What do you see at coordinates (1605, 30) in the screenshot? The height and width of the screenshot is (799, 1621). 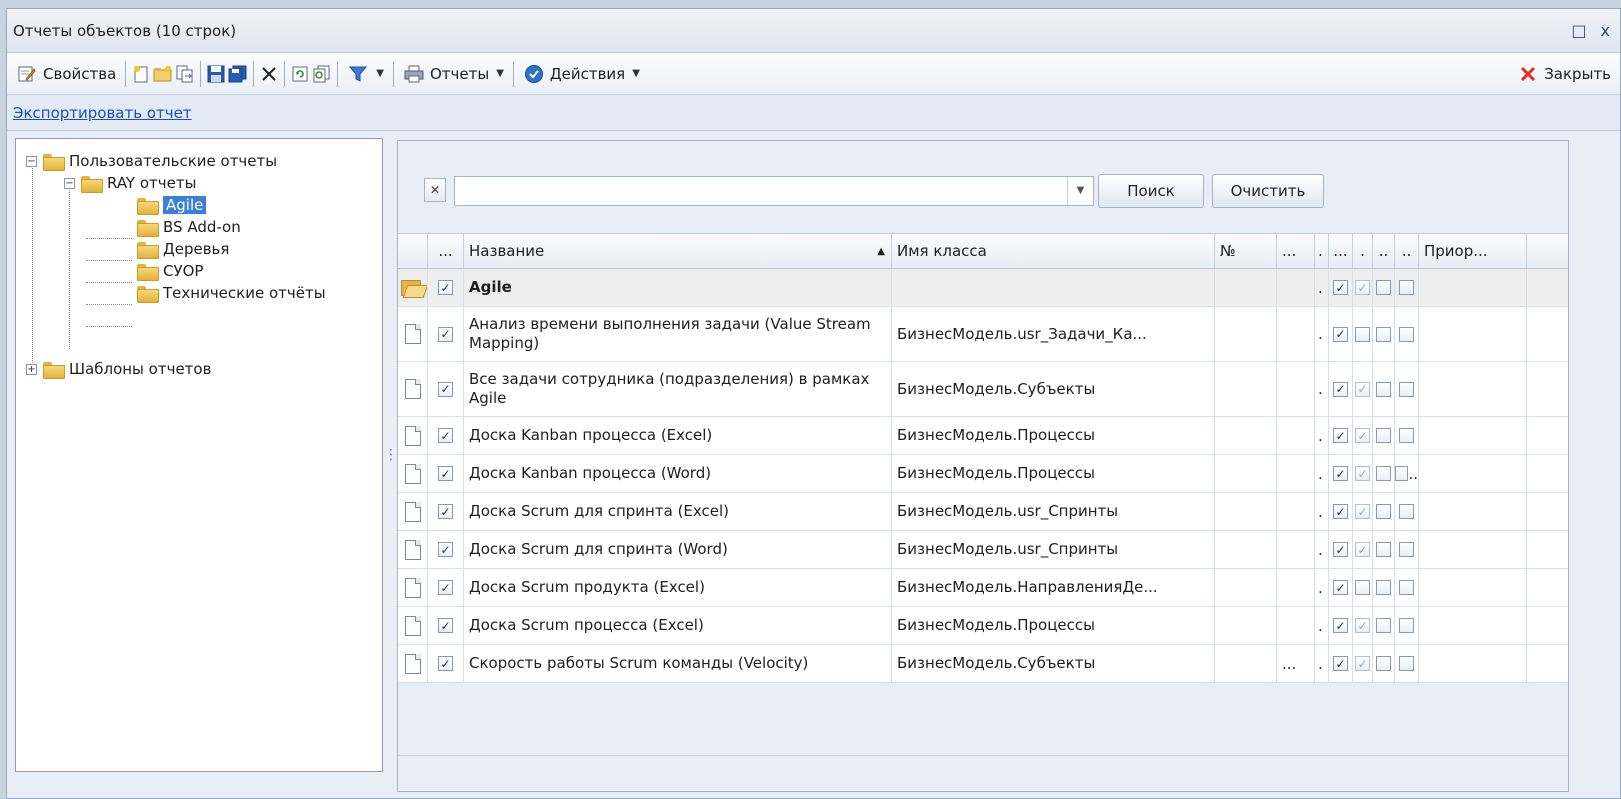 I see `close-window-button: x` at bounding box center [1605, 30].